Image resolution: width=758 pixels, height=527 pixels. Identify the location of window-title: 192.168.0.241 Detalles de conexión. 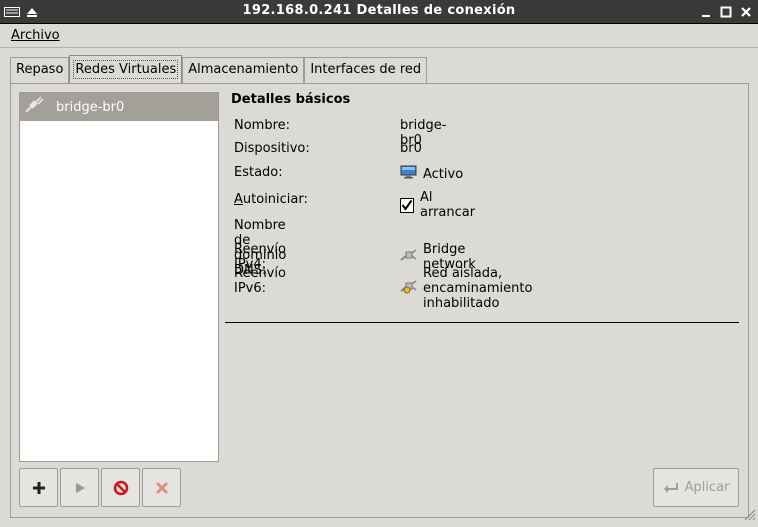
(379, 10).